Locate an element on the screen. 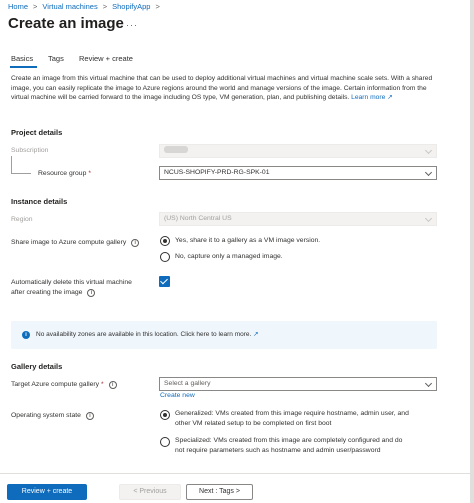 This screenshot has width=474, height=503. resource-group-label: Resource group * is located at coordinates (65, 173).